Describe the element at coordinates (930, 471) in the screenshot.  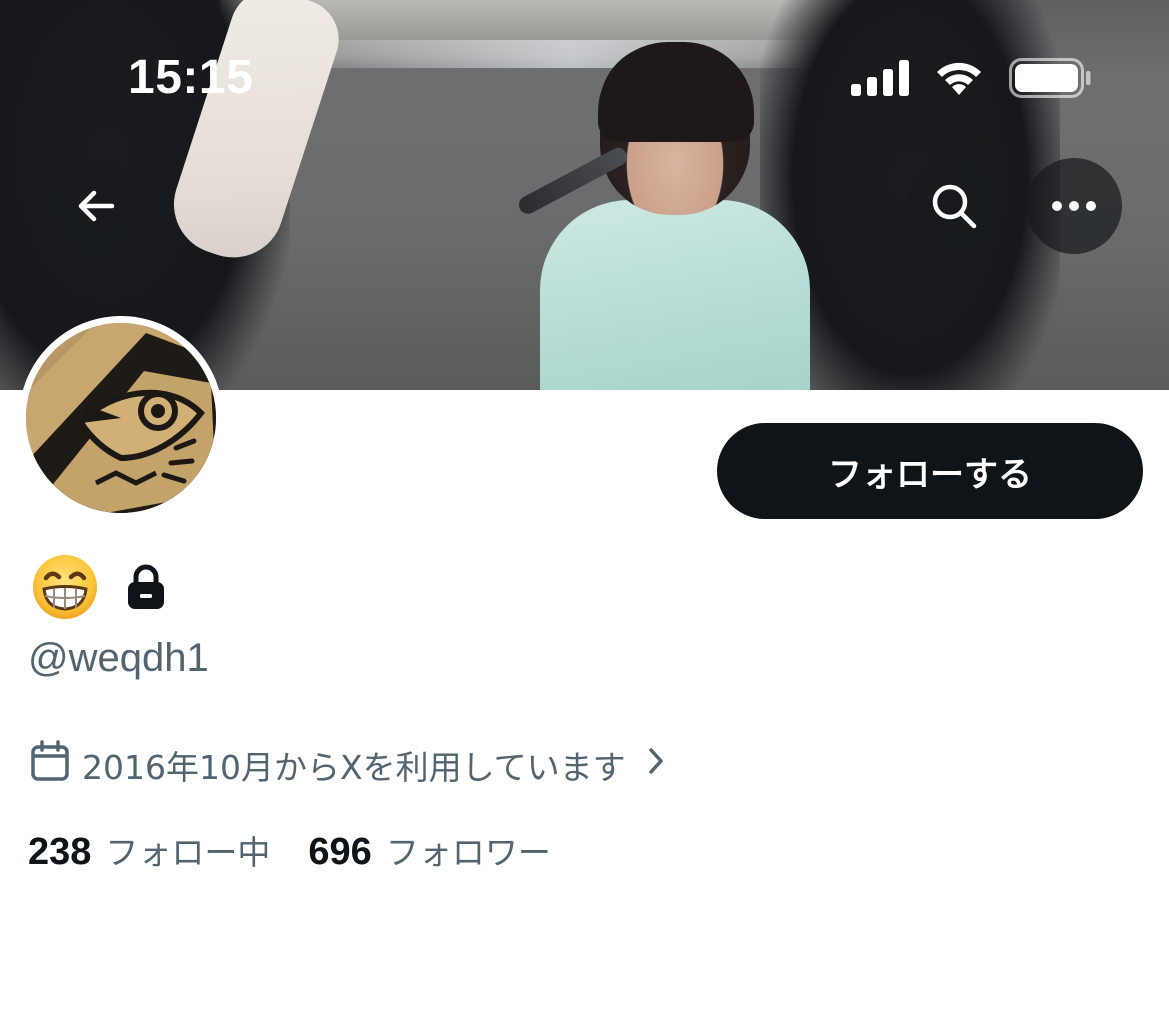
I see `follow-button: フォローする` at that location.